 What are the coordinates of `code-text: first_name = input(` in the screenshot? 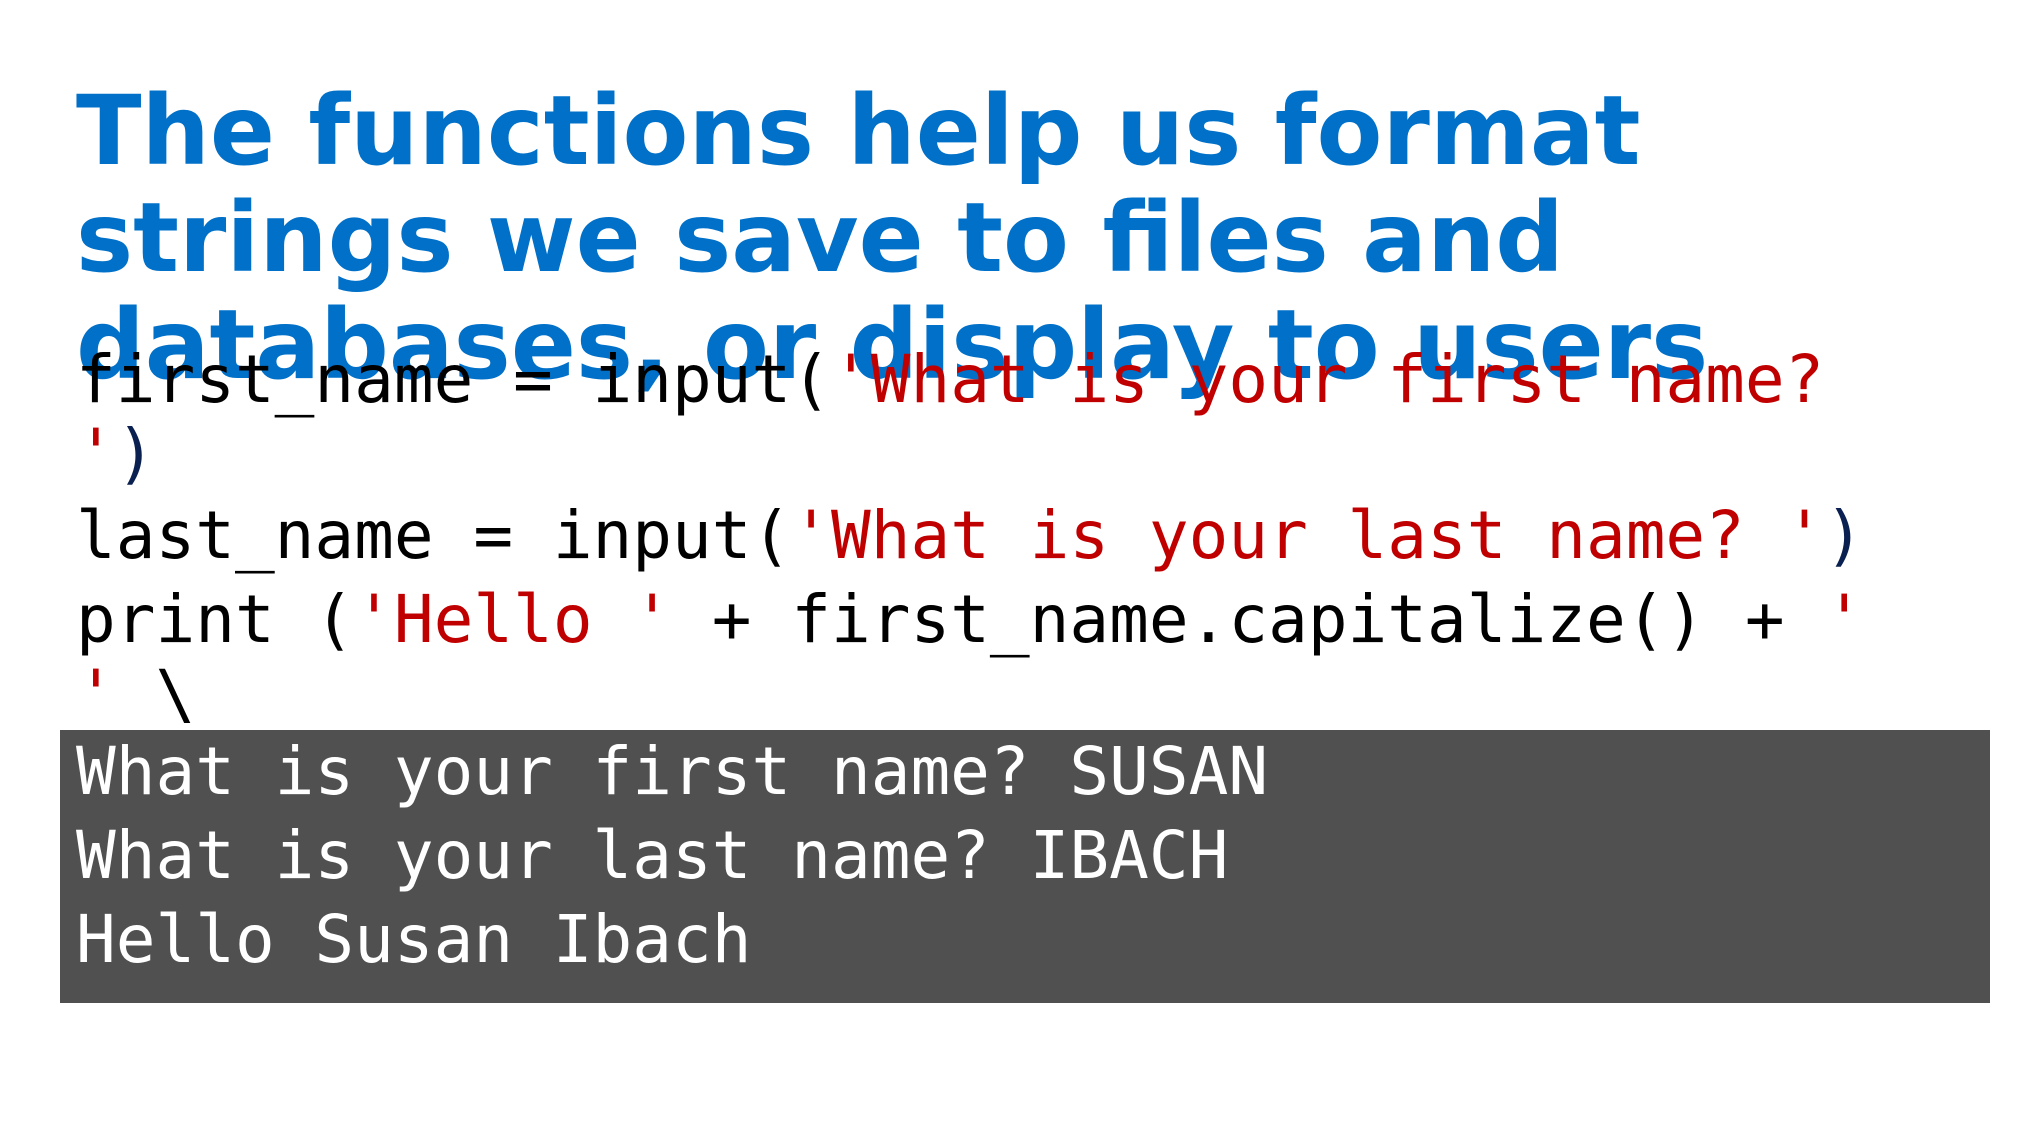 It's located at (453, 379).